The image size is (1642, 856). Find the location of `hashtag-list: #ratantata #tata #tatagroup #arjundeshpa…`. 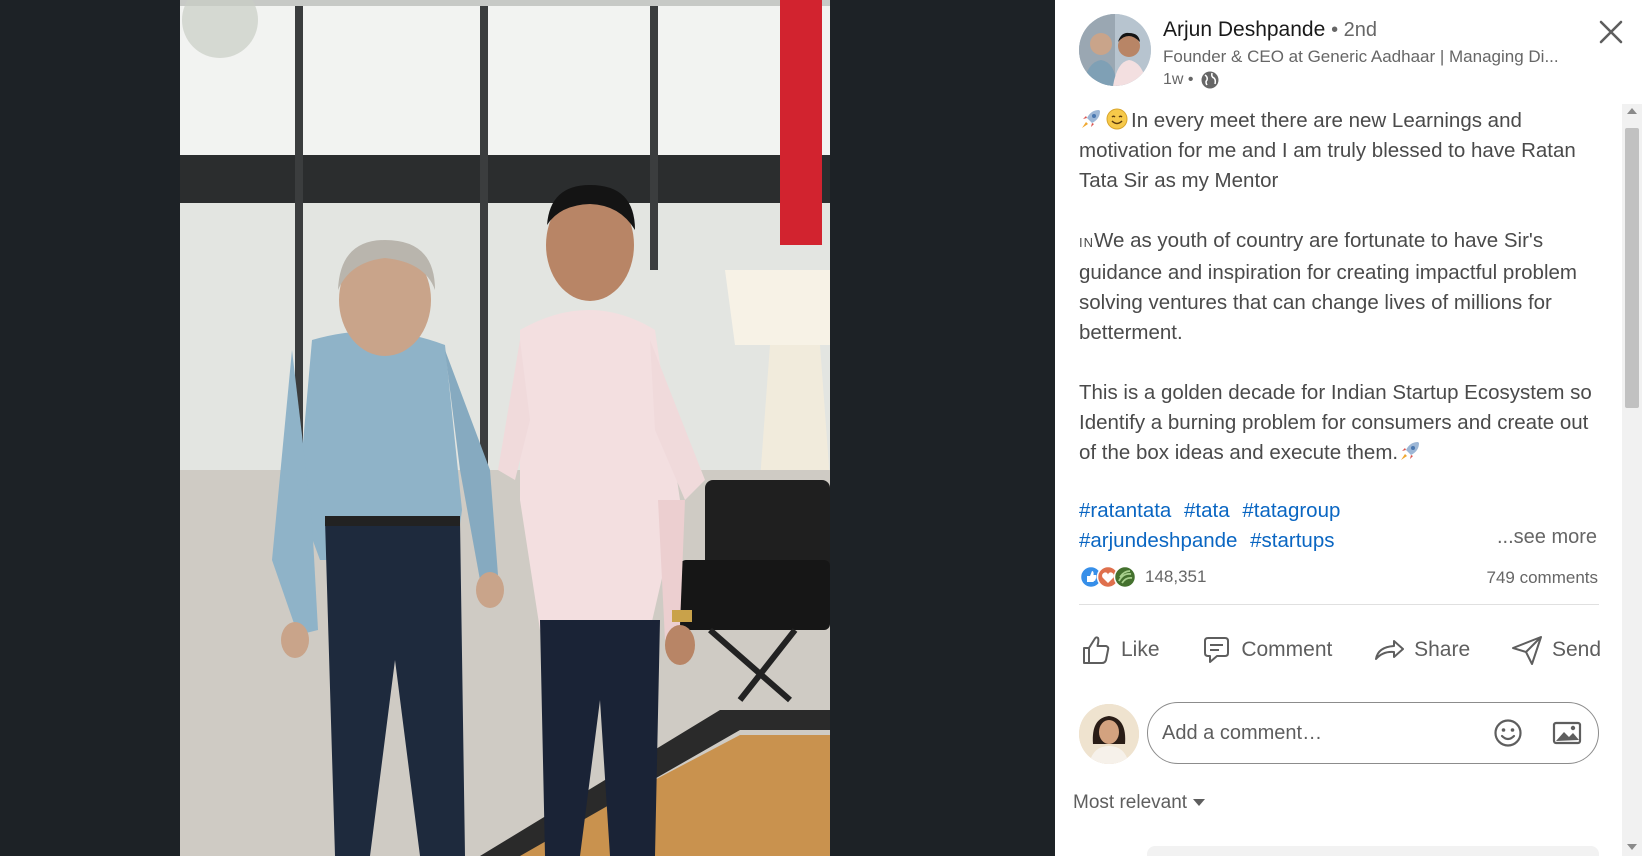

hashtag-list: #ratantata #tata #tatagroup #arjundeshpa… is located at coordinates (1294, 526).